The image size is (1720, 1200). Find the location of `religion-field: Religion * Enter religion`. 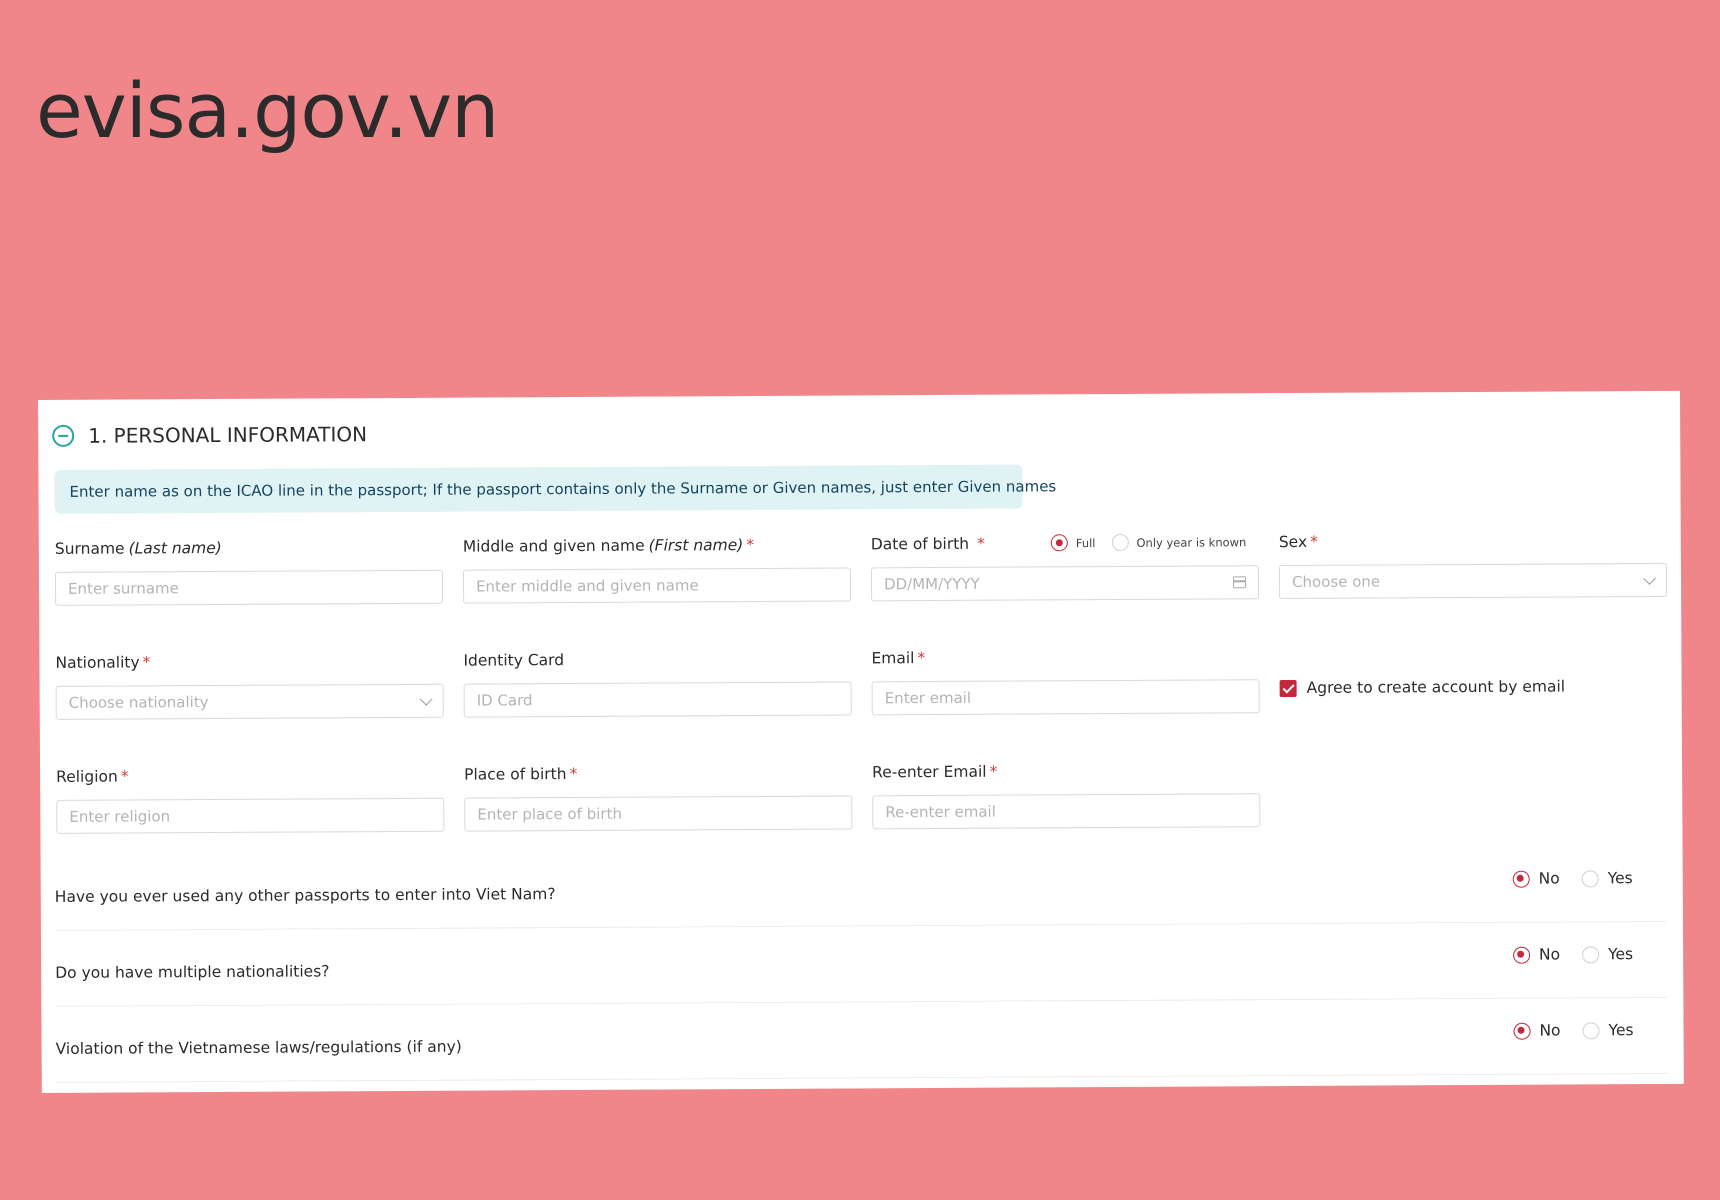

religion-field: Religion * Enter religion is located at coordinates (250, 799).